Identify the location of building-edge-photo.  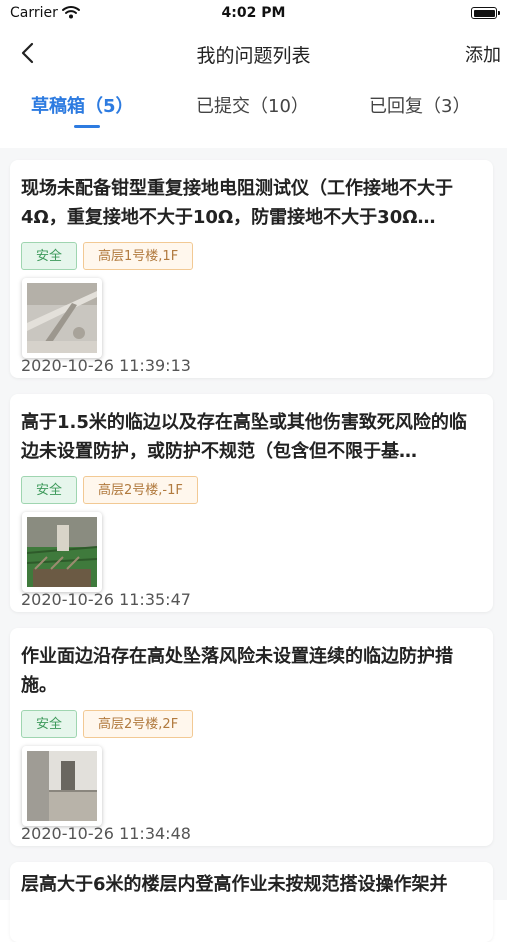
(62, 786).